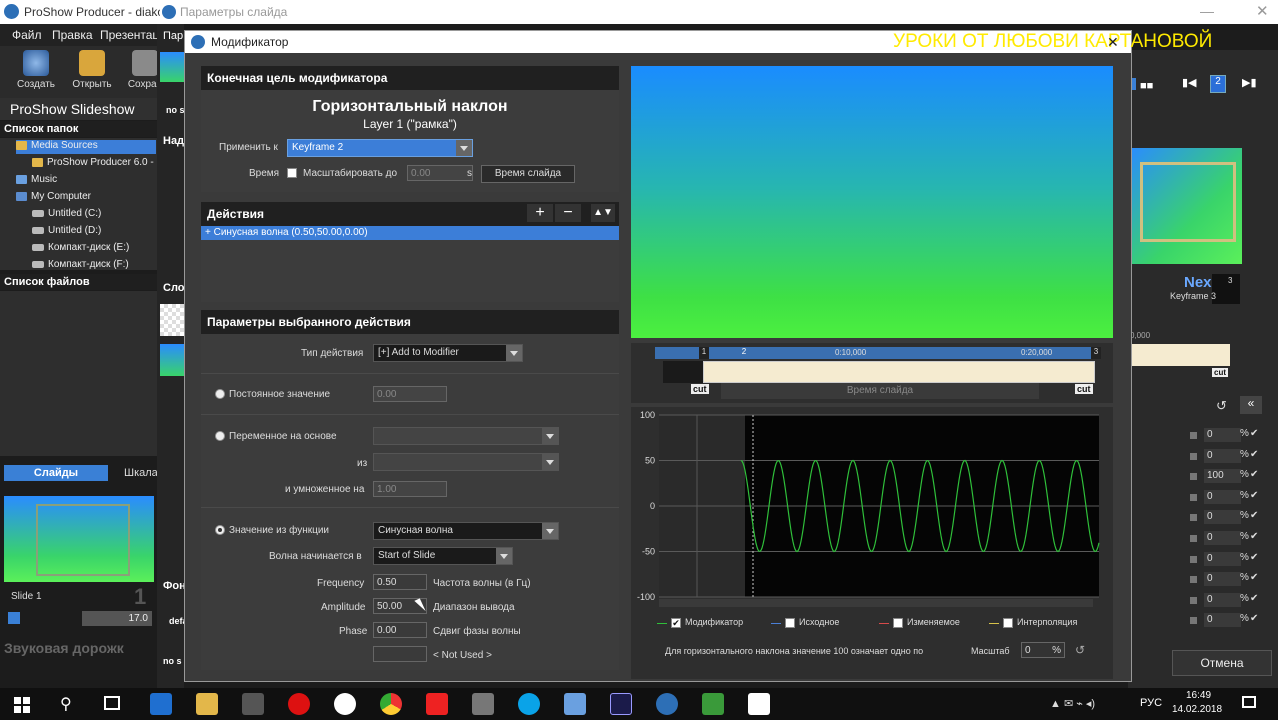 Image resolution: width=1278 pixels, height=720 pixels. What do you see at coordinates (466, 436) in the screenshot?
I see `variable-source-select` at bounding box center [466, 436].